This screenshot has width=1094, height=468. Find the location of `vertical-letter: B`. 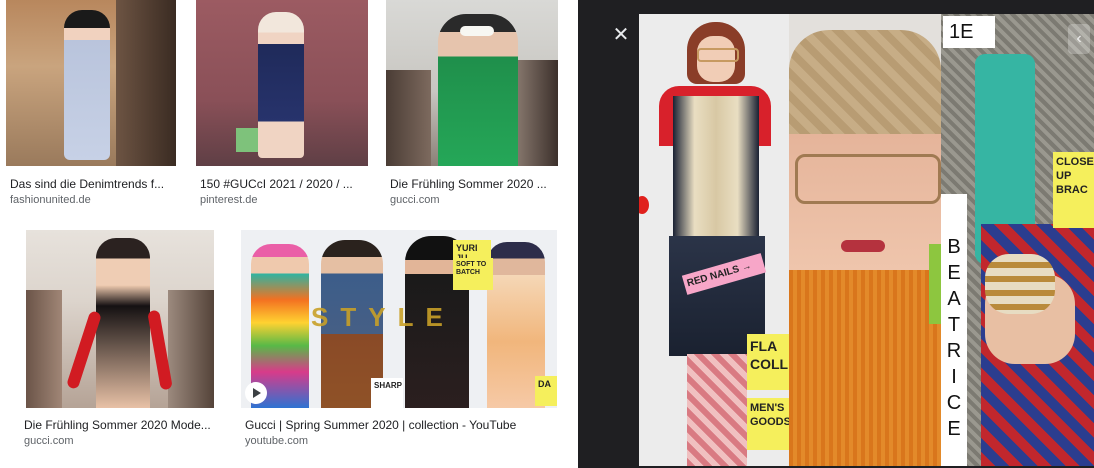

vertical-letter: B is located at coordinates (954, 247).